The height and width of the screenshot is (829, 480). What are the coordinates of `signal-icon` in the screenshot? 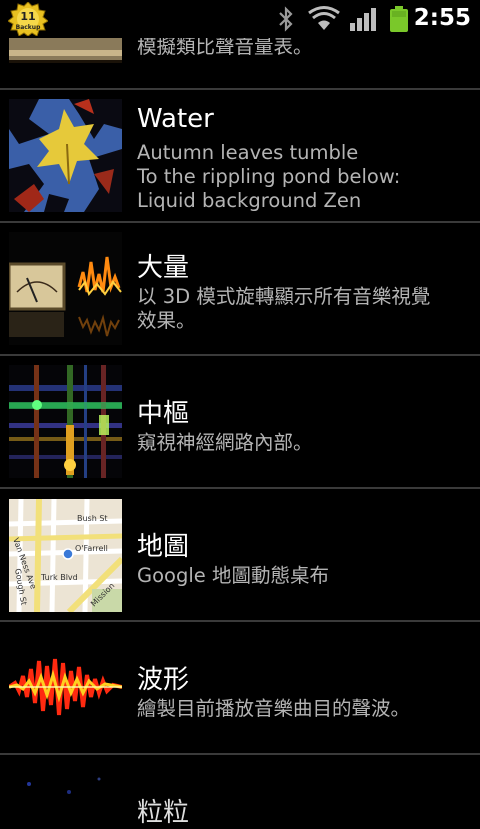 It's located at (363, 19).